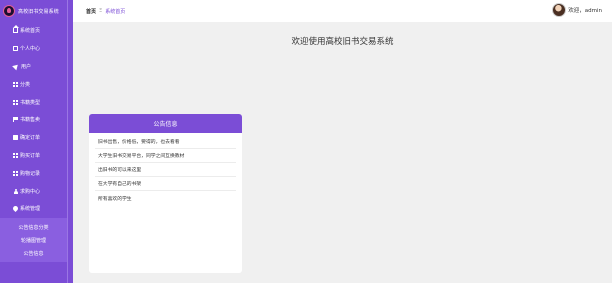 The image size is (612, 283). What do you see at coordinates (33, 84) in the screenshot?
I see `sidebar-item-category: 分类` at bounding box center [33, 84].